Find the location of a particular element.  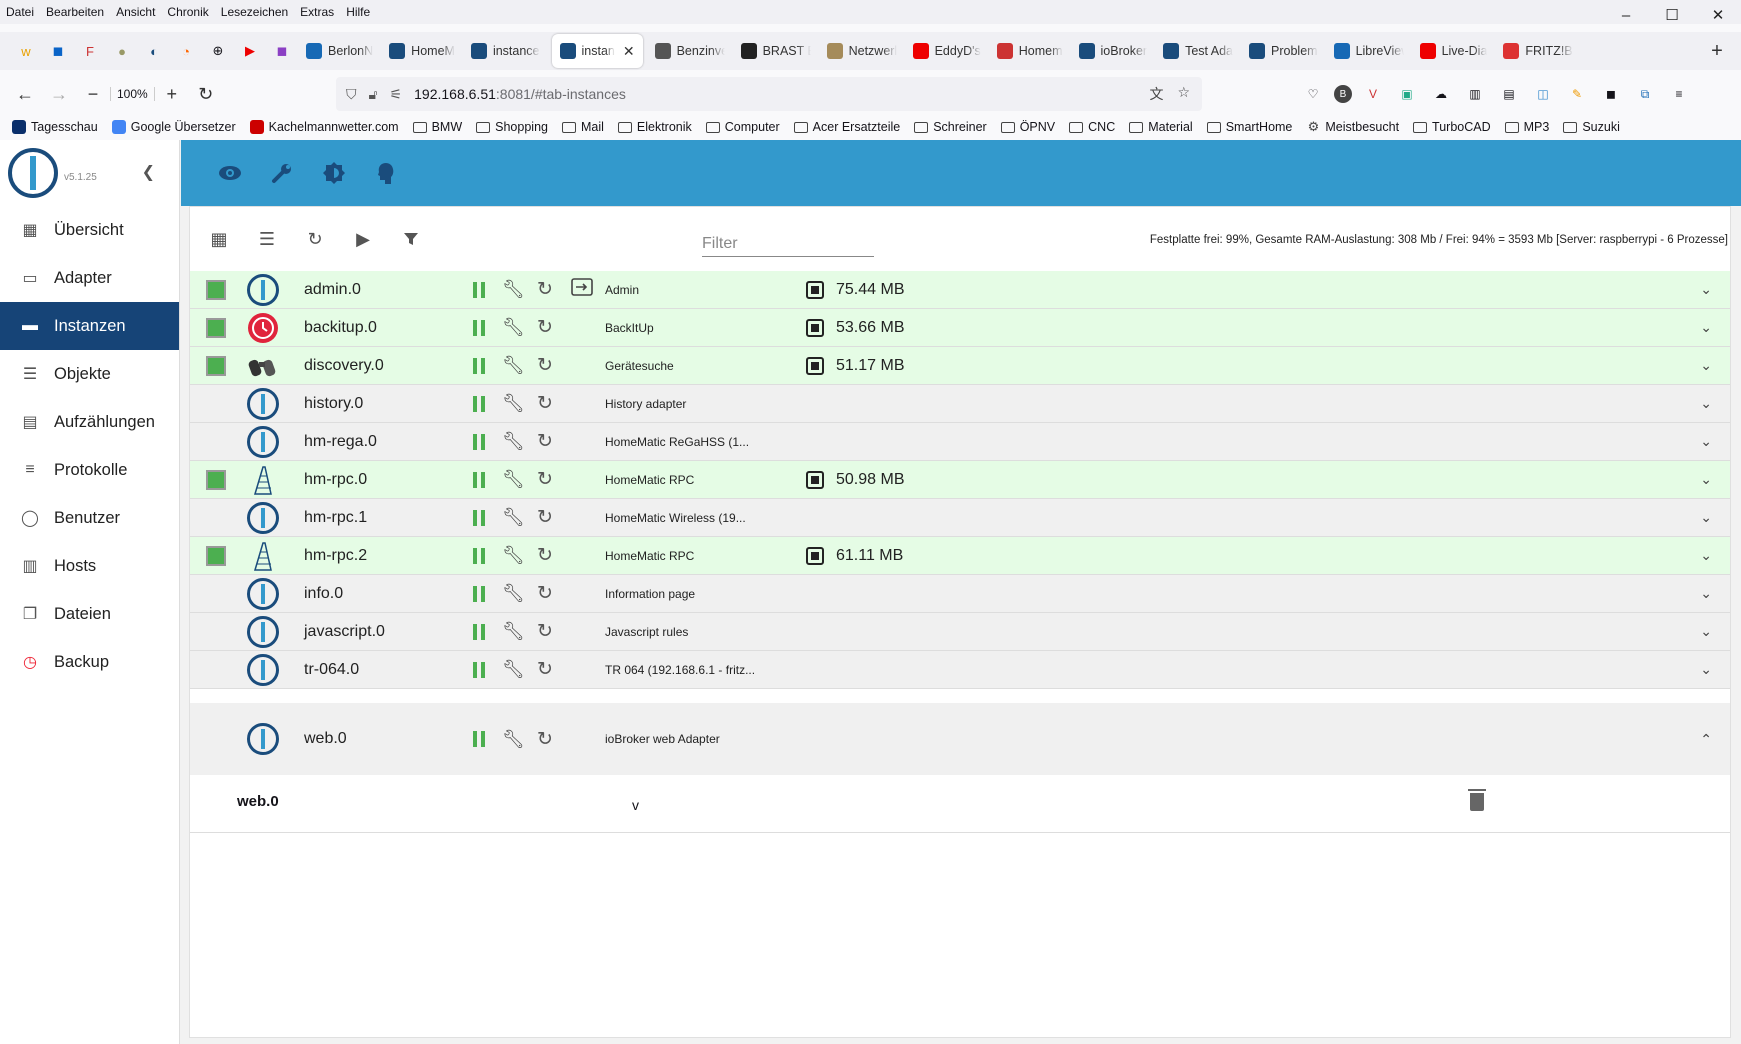

new-tab-button: + is located at coordinates (1717, 51).